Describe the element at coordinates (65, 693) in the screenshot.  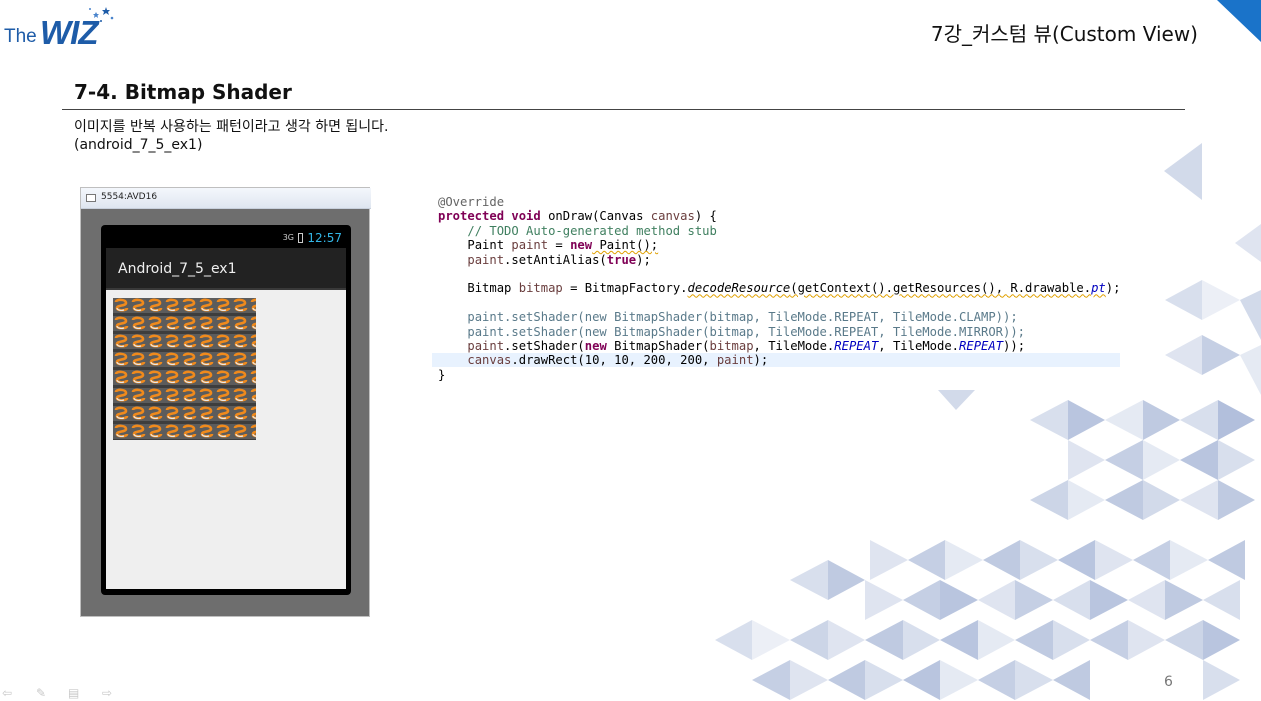
I see `slideshow-nav: ⇦ ✎ ▤ ⇨` at that location.